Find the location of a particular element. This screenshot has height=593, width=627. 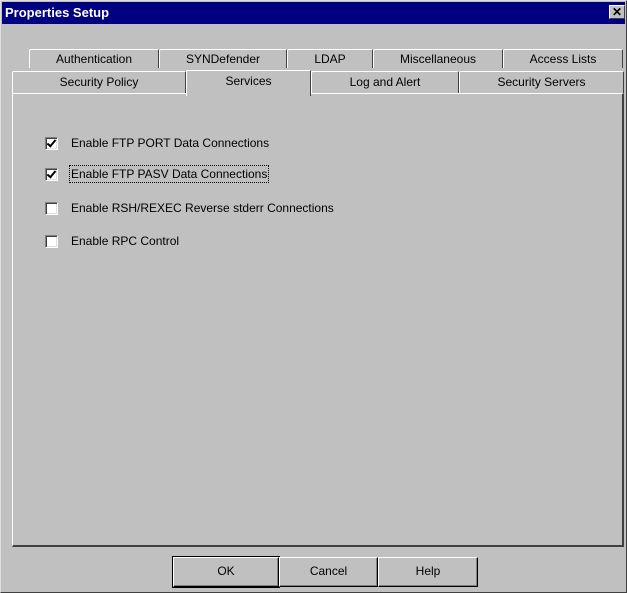

option-ftp-port: Enable FTP PORT Data Connections is located at coordinates (157, 143).